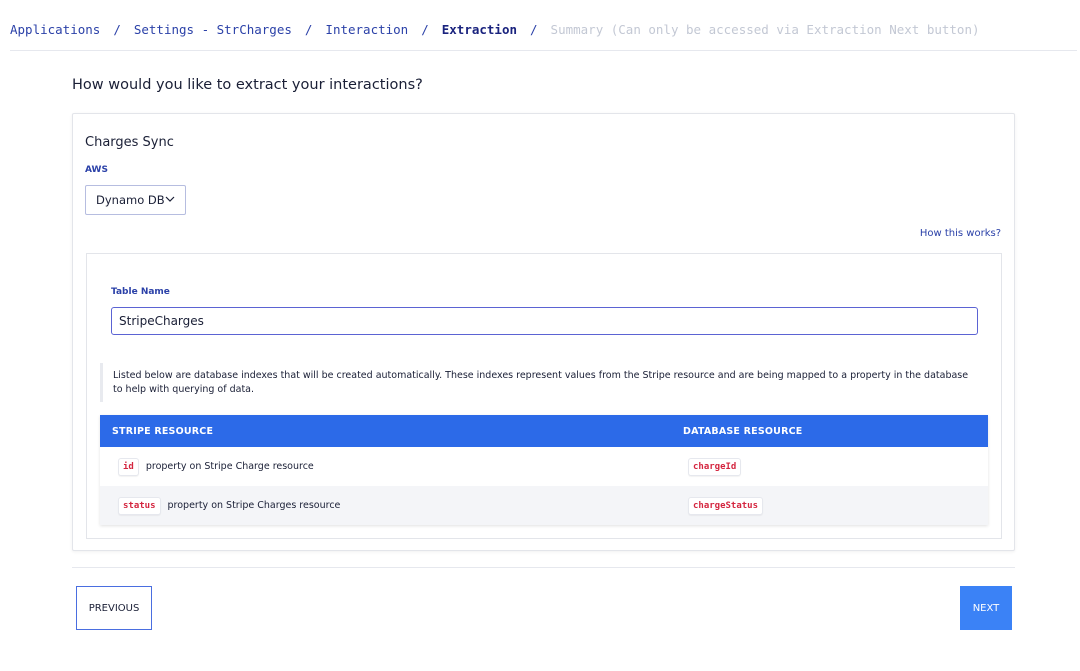 The width and height of the screenshot is (1080, 671). Describe the element at coordinates (743, 431) in the screenshot. I see `header-database-resource: DATABASE RESOURCE` at that location.